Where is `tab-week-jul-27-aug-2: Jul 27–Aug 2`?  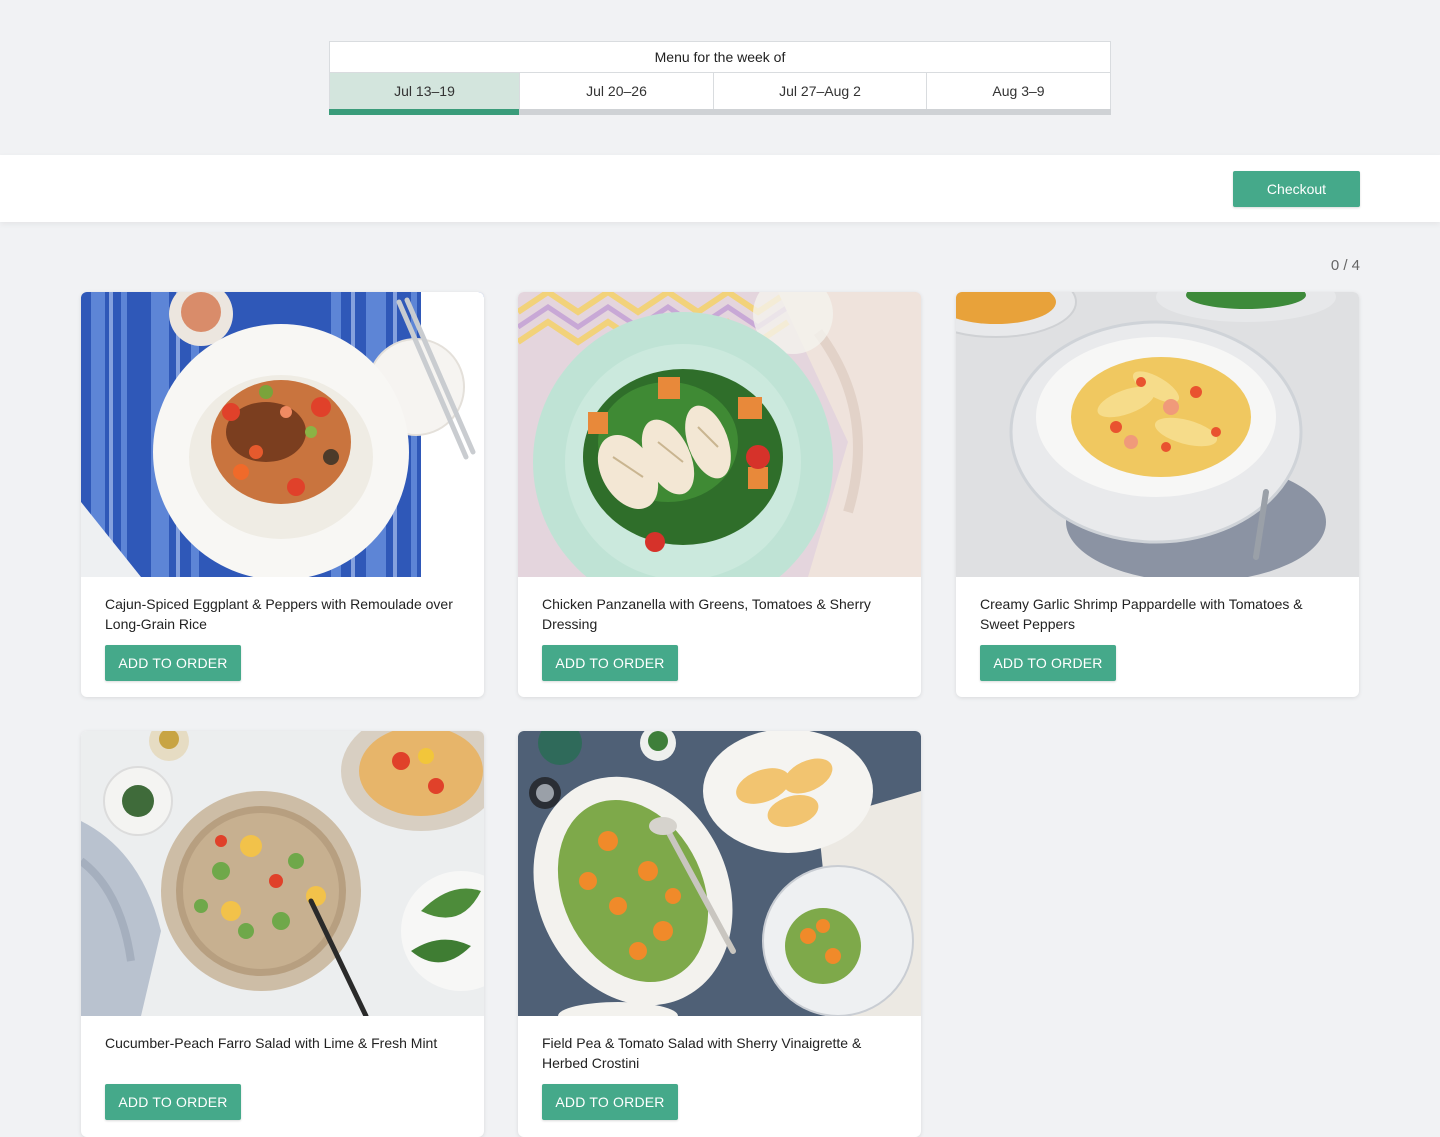
tab-week-jul-27-aug-2: Jul 27–Aug 2 is located at coordinates (820, 91).